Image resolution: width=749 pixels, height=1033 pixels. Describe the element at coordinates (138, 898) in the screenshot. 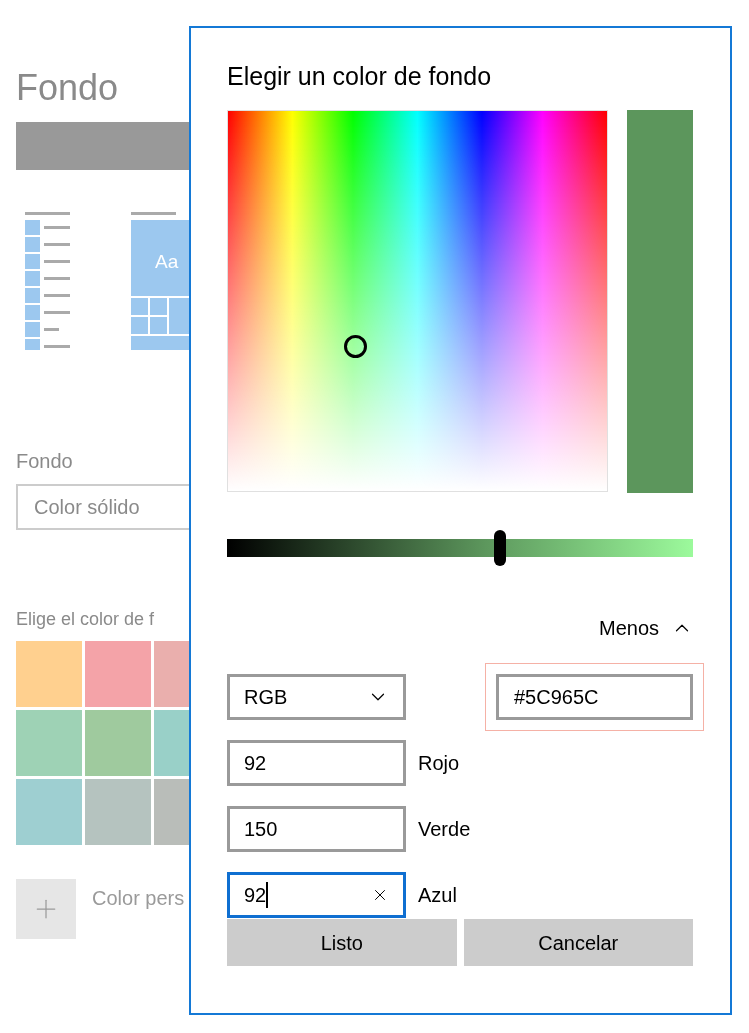

I see `custom-color-label: Color pers` at that location.